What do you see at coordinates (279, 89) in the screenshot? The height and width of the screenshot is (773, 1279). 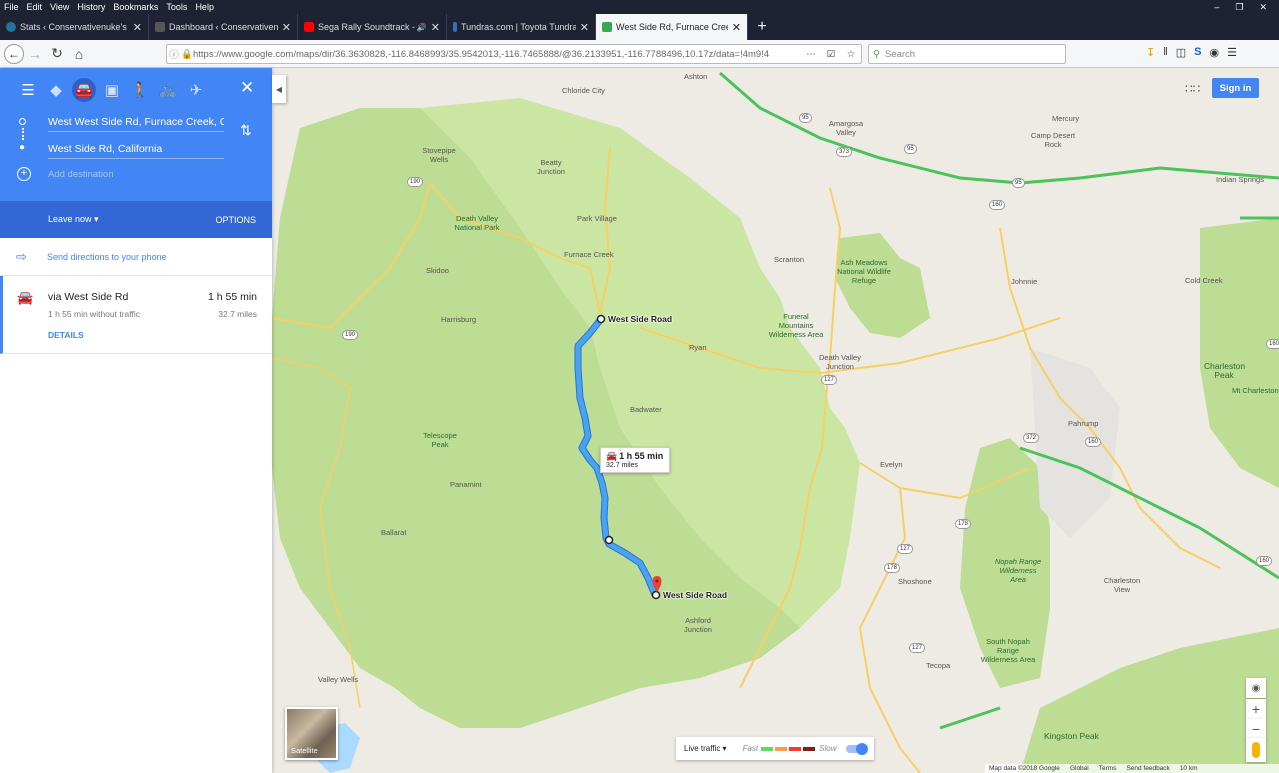 I see `collapse-panel-button: ◀` at bounding box center [279, 89].